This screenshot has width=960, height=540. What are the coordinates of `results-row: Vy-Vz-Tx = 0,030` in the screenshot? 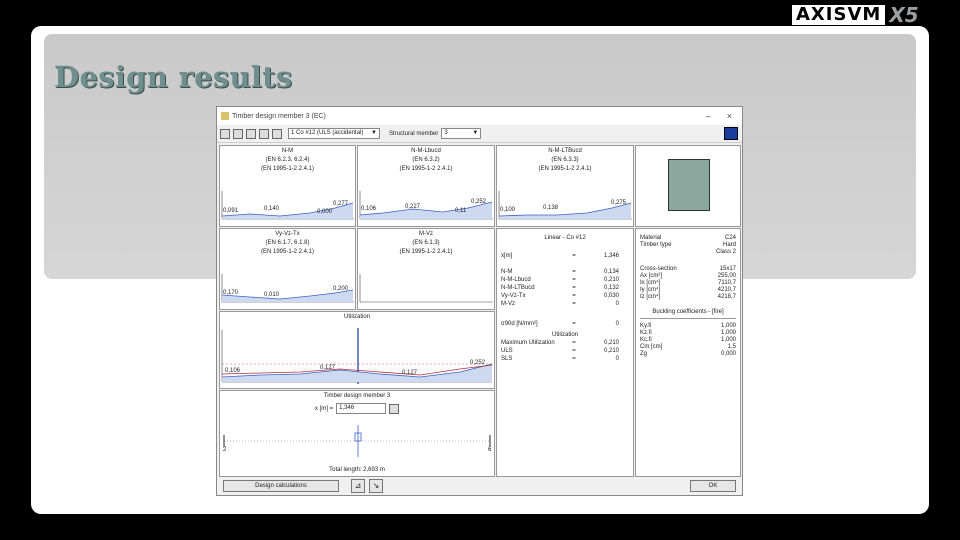 It's located at (560, 296).